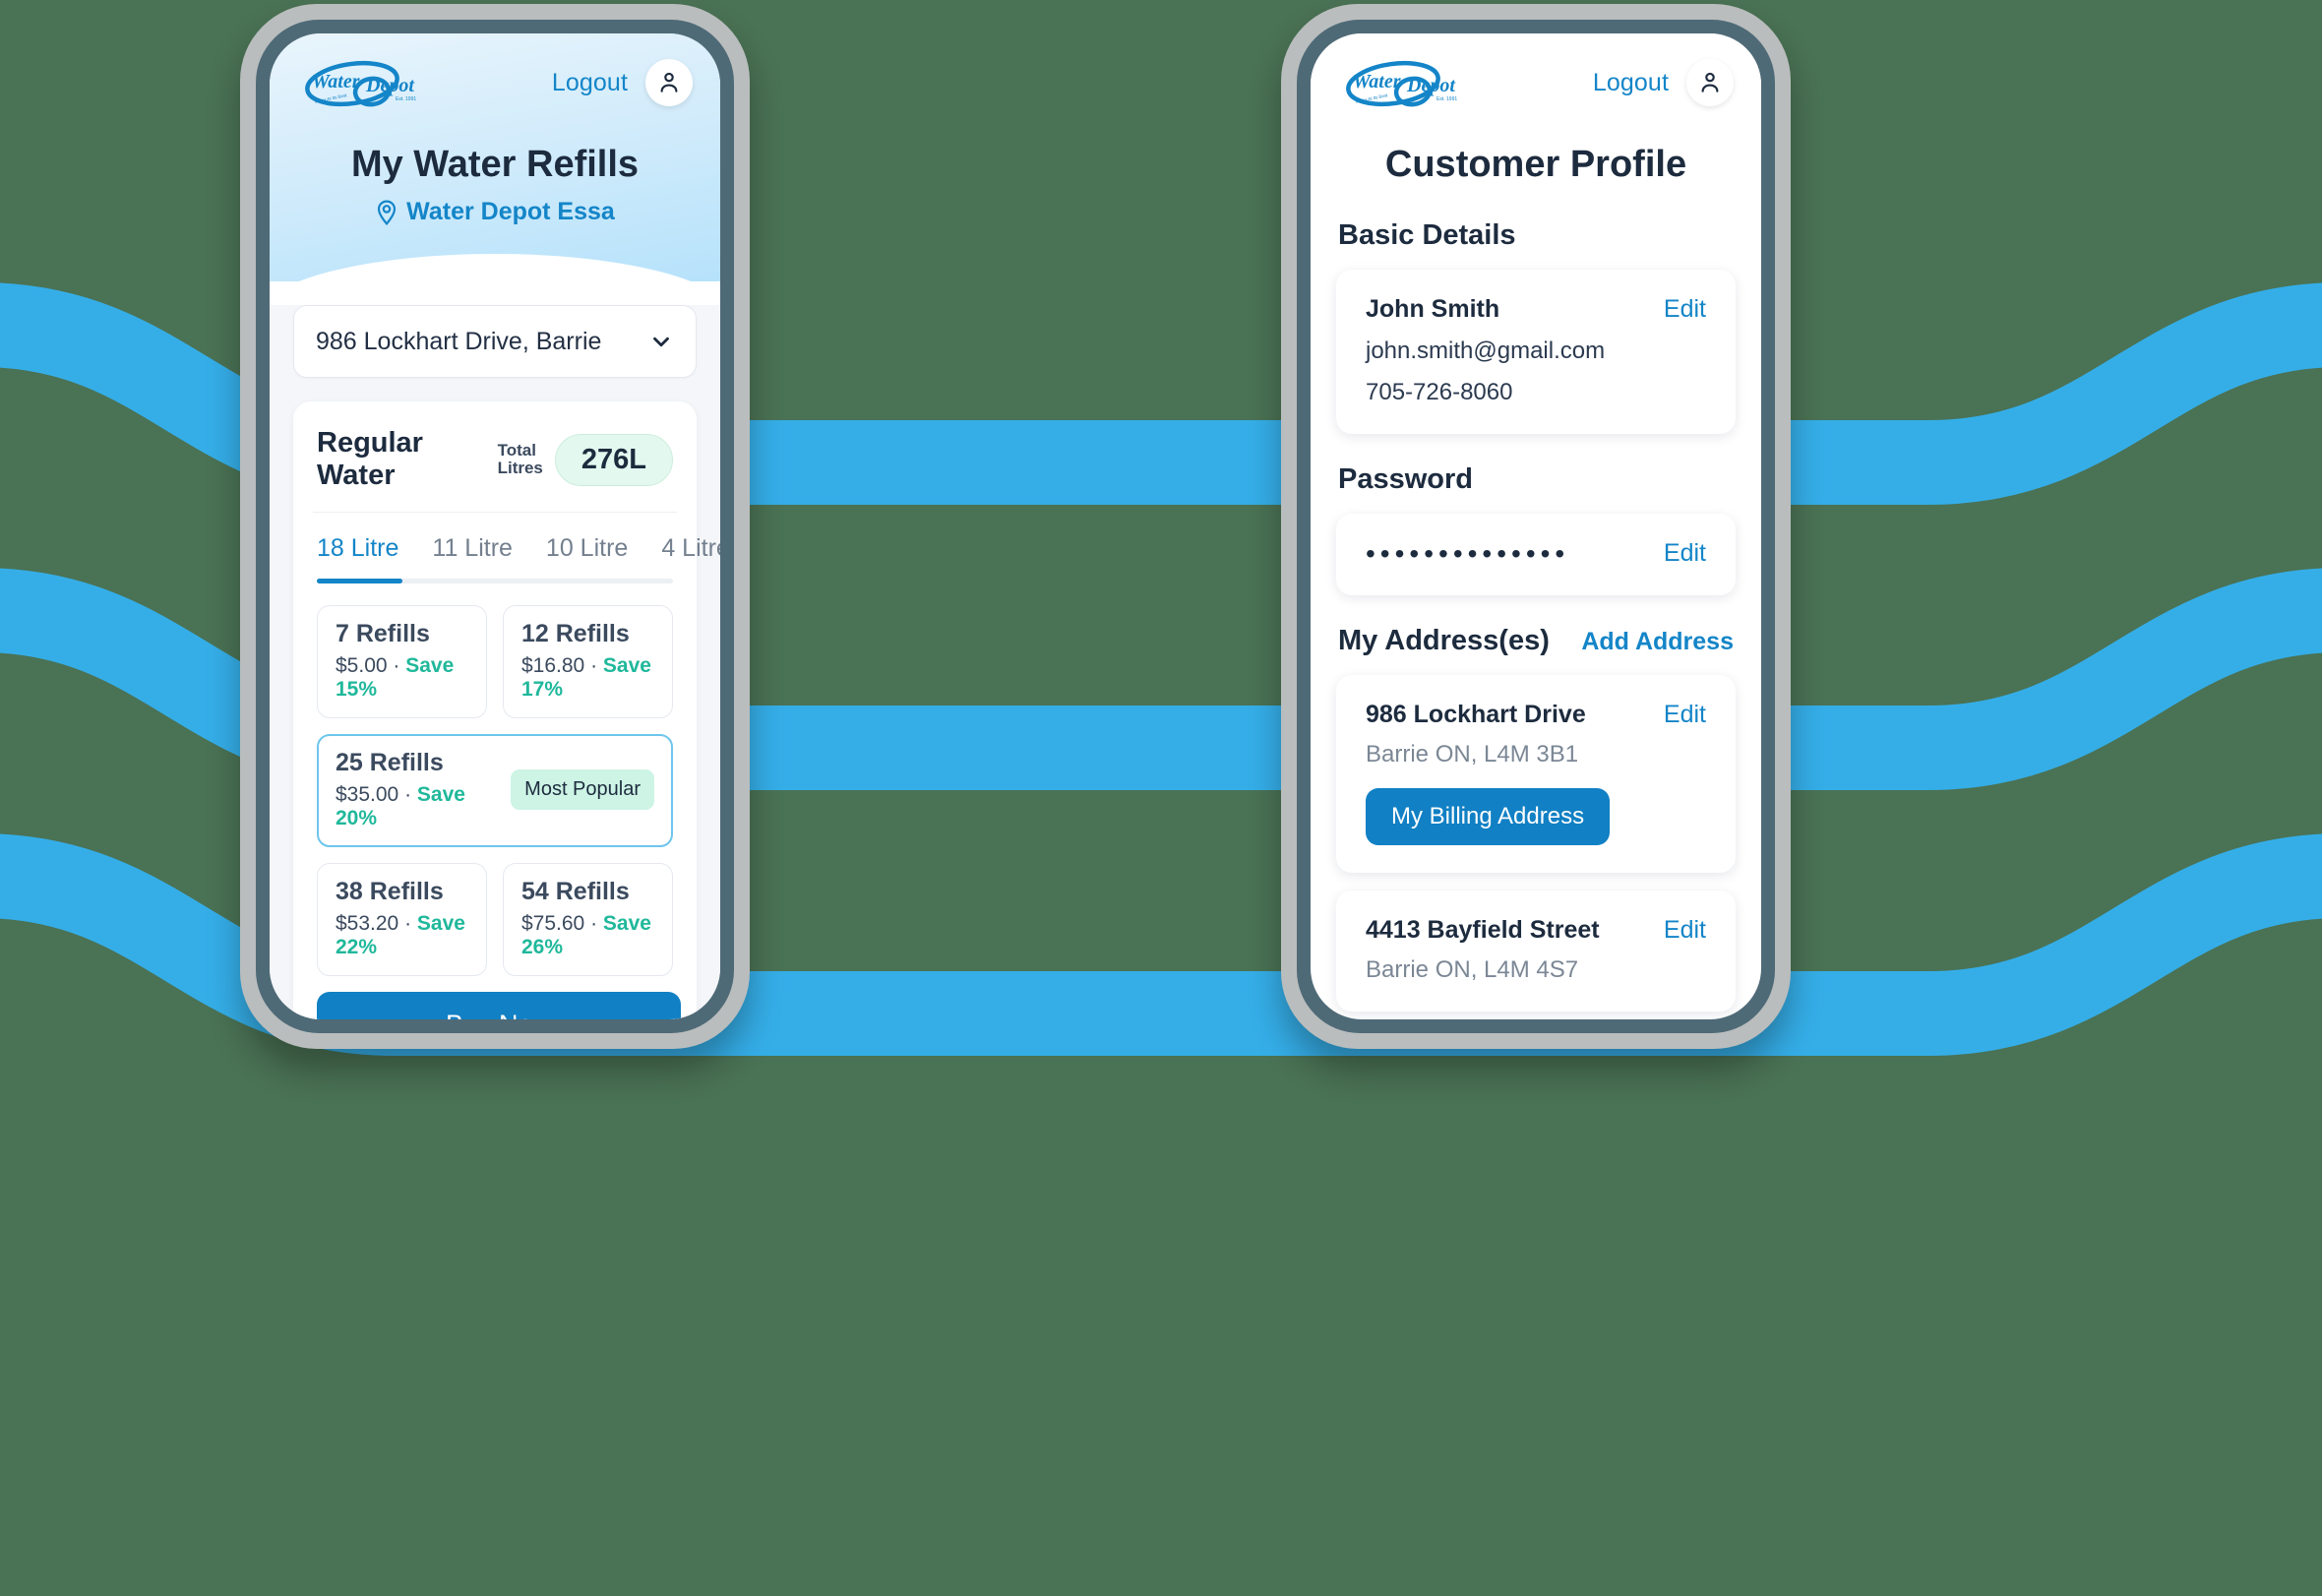  I want to click on address-select: 986 Lockhart Drive, Barrie, so click(495, 341).